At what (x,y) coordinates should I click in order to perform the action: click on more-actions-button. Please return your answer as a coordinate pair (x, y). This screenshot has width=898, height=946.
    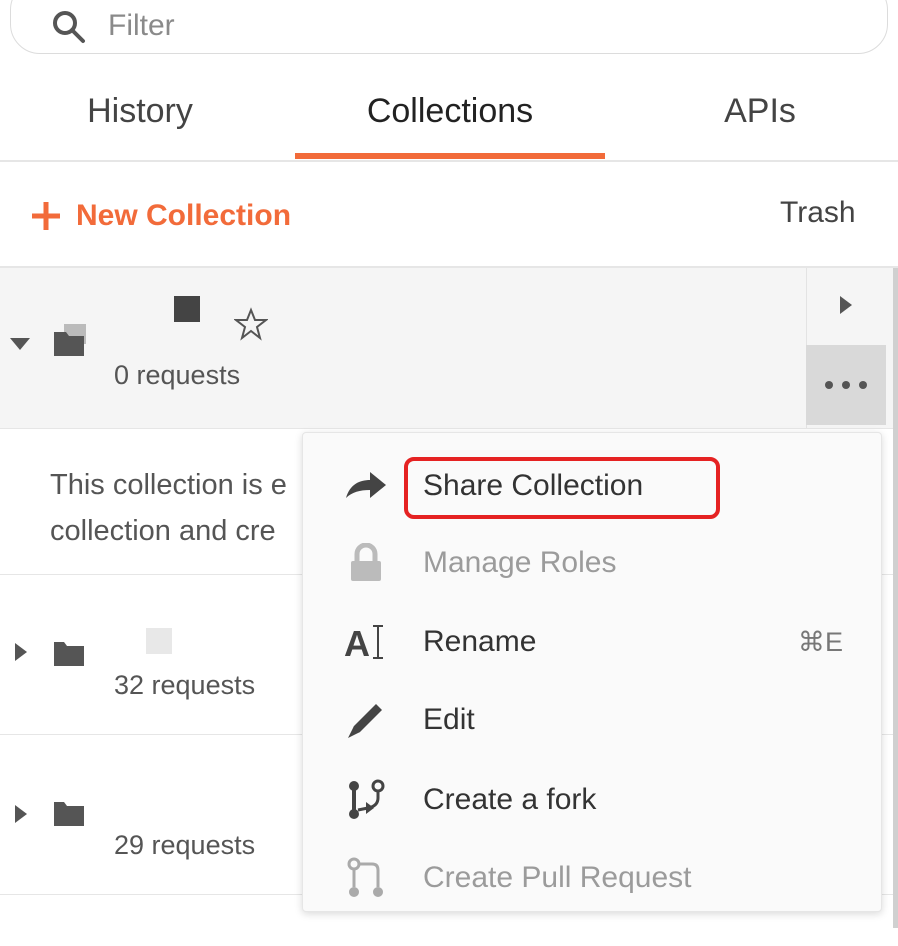
    Looking at the image, I should click on (846, 385).